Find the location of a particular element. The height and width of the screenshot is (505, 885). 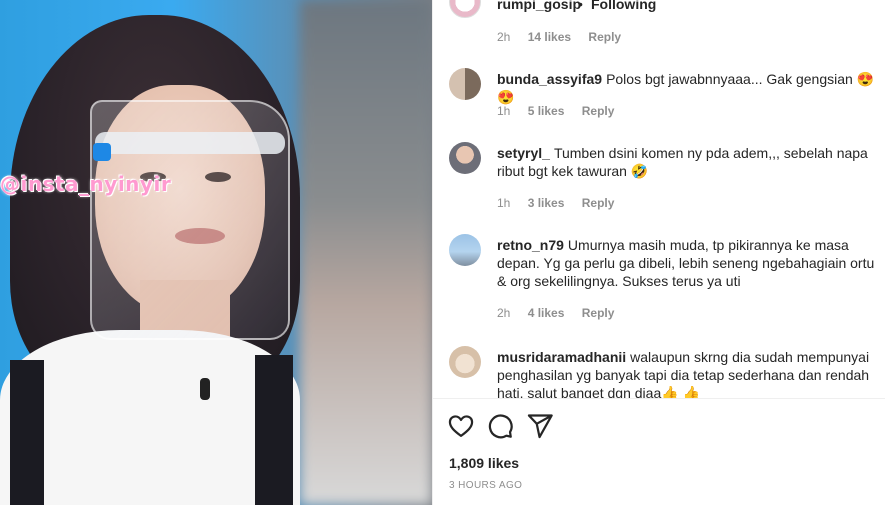

author-avatar is located at coordinates (465, 9).